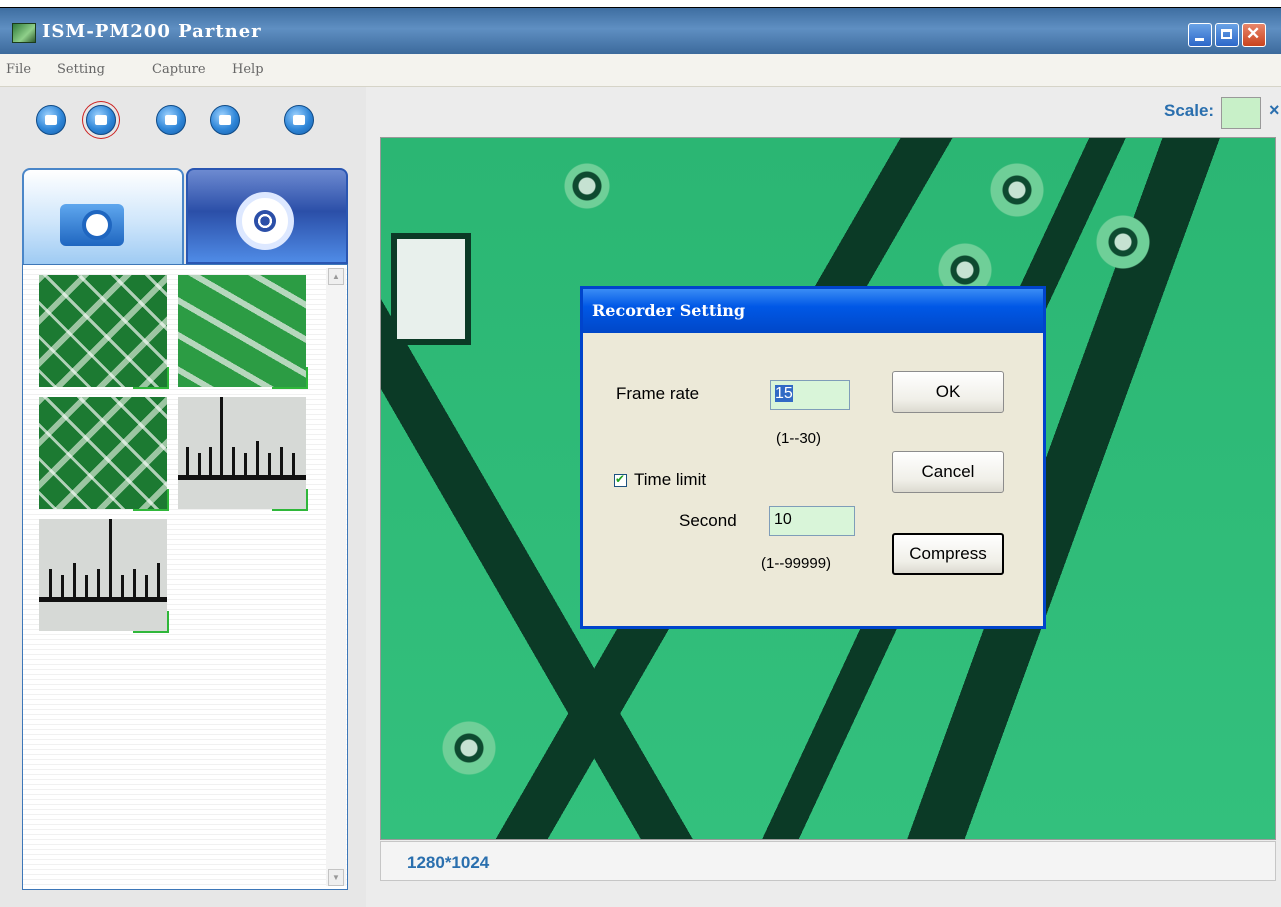 The image size is (1281, 907). I want to click on frame-rate-input: 15, so click(810, 395).